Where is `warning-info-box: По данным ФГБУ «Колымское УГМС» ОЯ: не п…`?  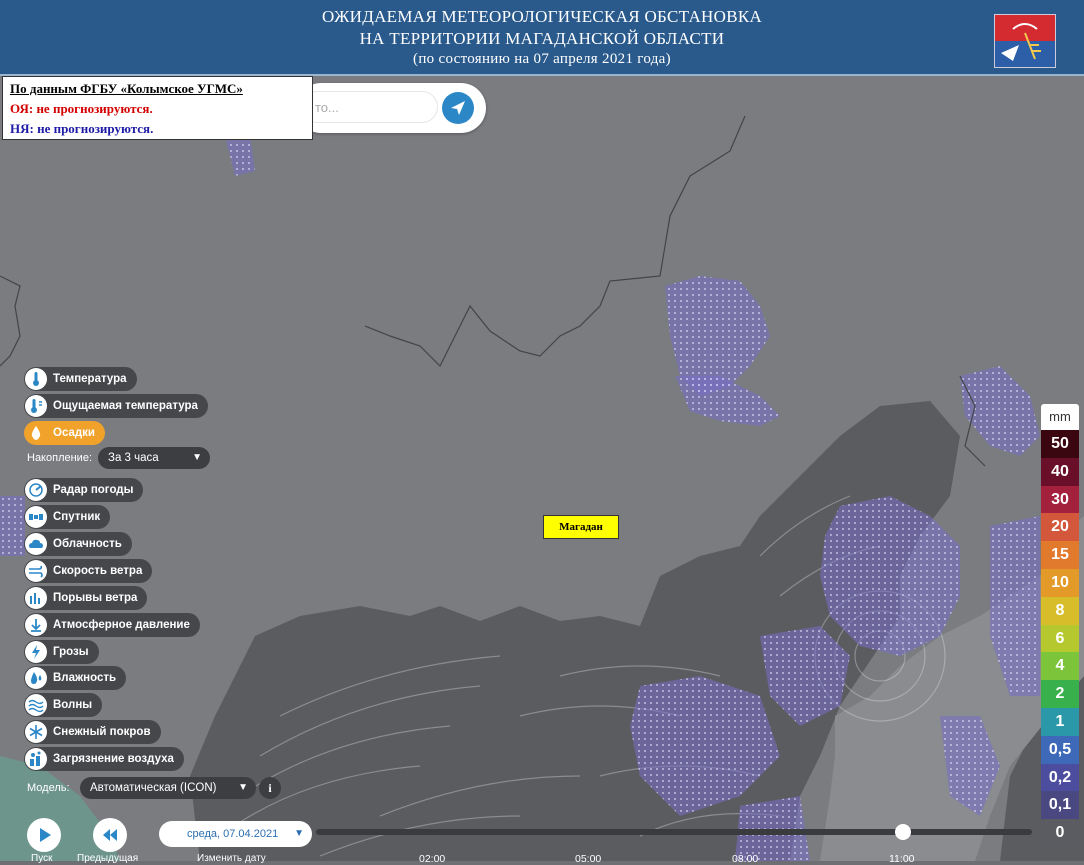 warning-info-box: По данным ФГБУ «Колымское УГМС» ОЯ: не п… is located at coordinates (157, 108).